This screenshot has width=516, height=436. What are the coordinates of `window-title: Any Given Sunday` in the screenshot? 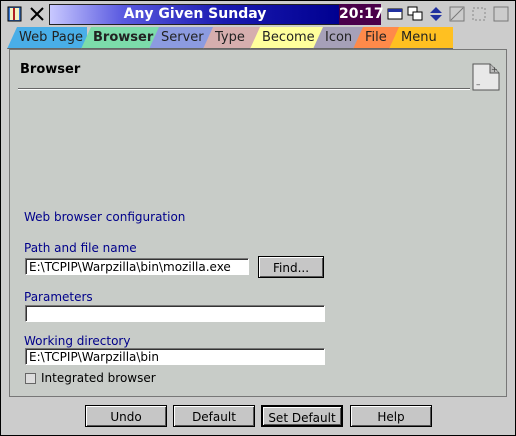 It's located at (195, 14).